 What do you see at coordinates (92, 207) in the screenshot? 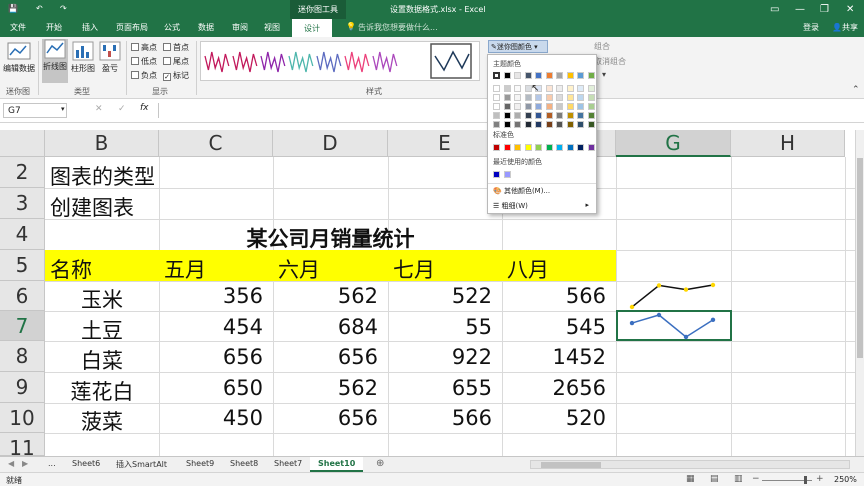
I see `cell-b3: 创建图表` at bounding box center [92, 207].